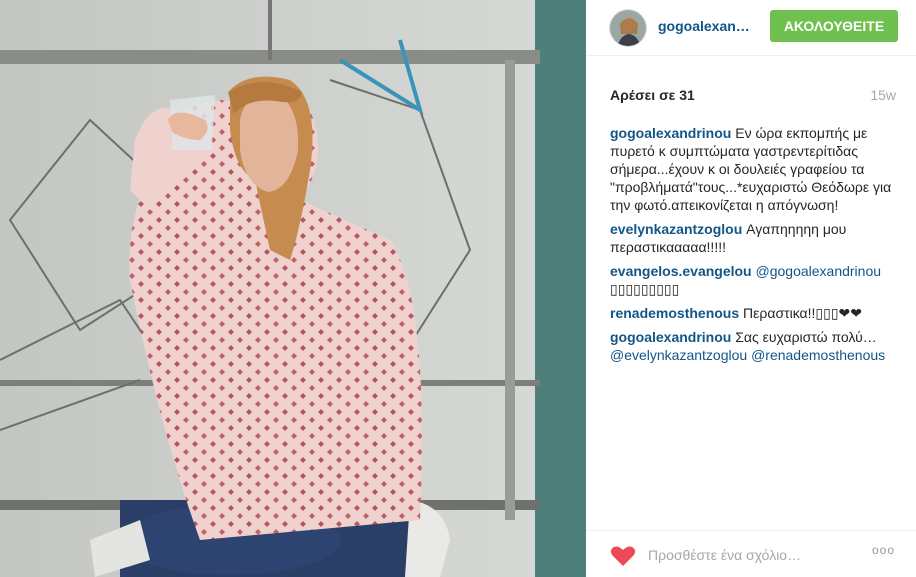 The image size is (916, 577). I want to click on post-footer: ooo, so click(751, 553).